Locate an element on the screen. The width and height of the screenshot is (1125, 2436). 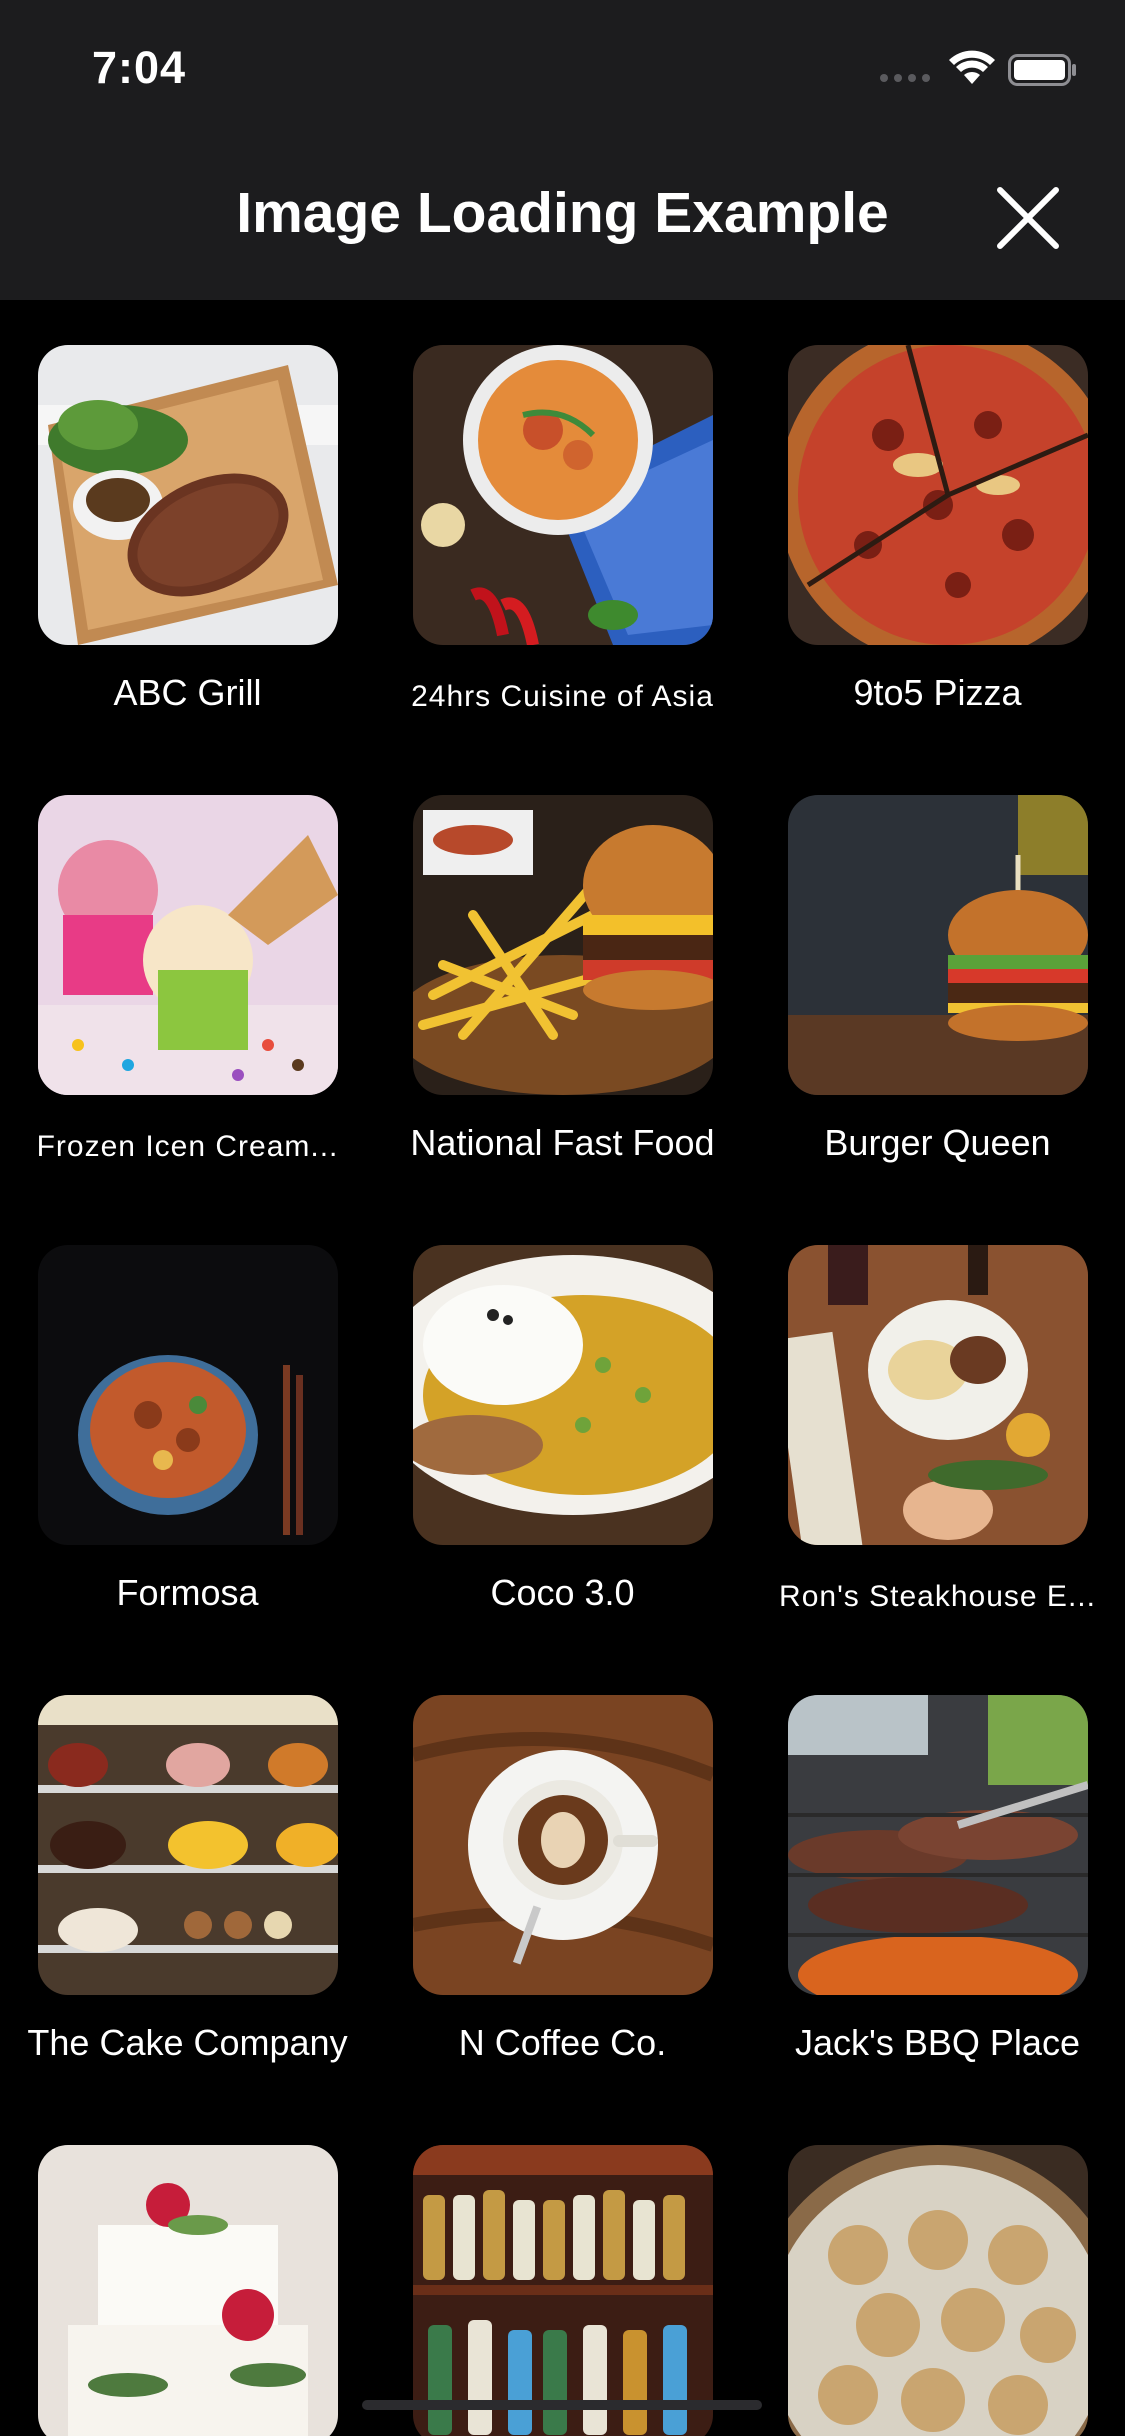
restaurant-item: ABC Grill is located at coordinates (187, 525).